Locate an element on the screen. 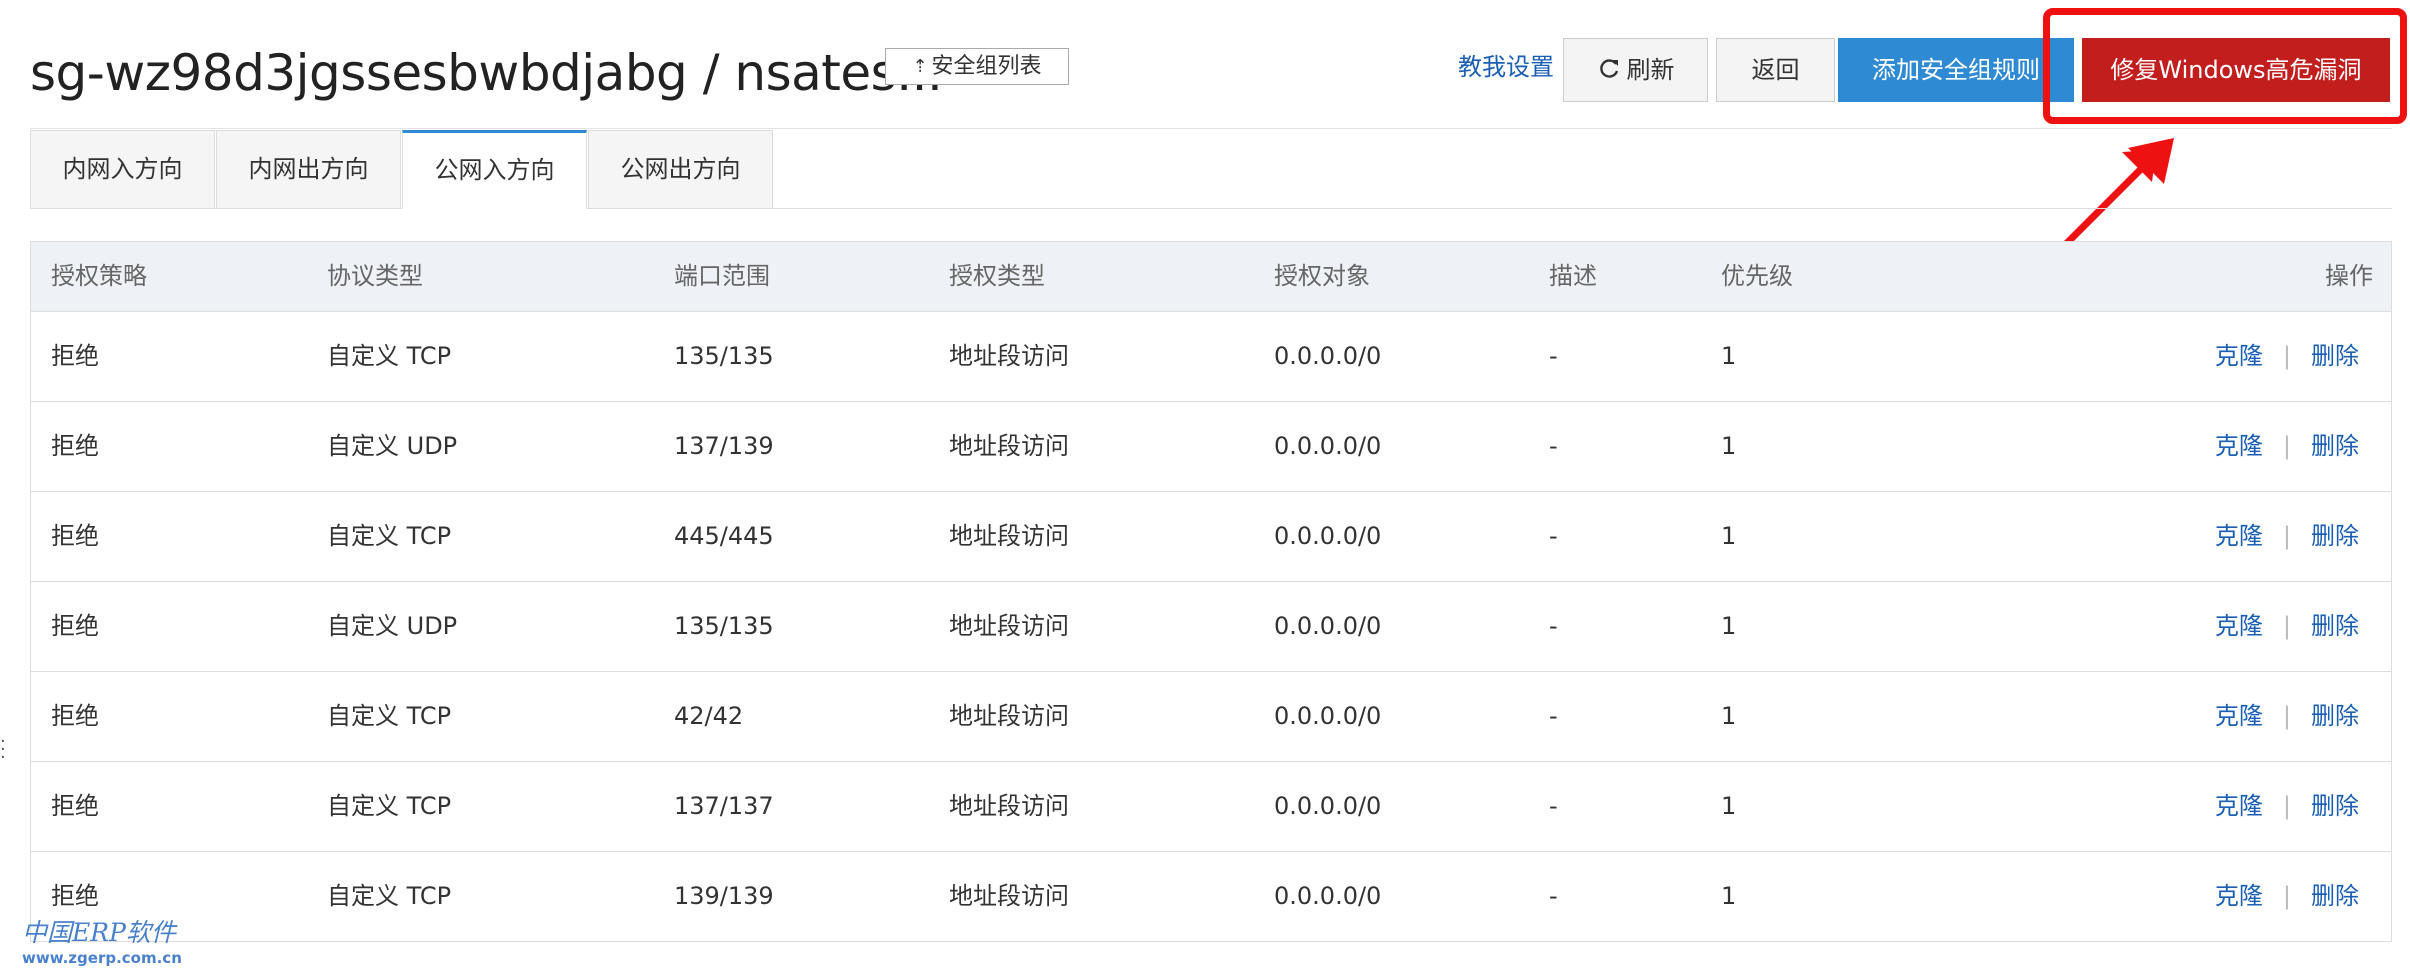  column-header-actions: 操作 is located at coordinates (2349, 276).